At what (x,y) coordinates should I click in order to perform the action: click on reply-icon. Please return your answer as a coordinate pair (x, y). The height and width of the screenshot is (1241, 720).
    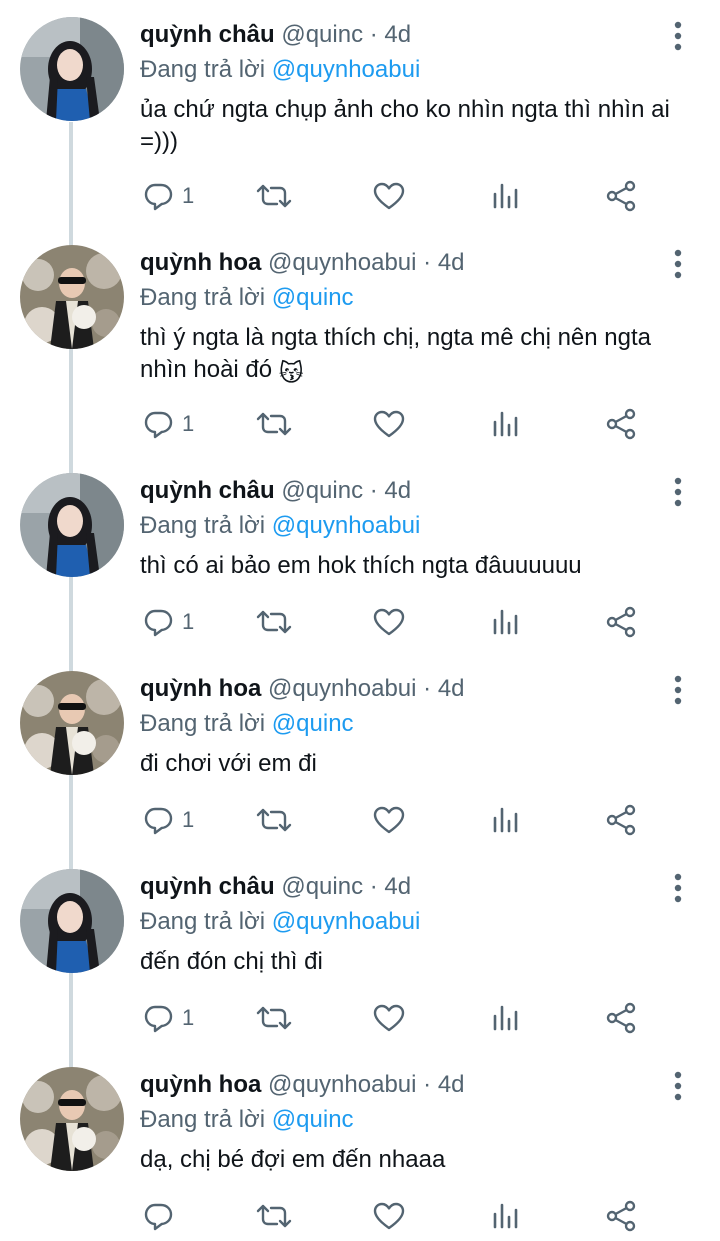
    Looking at the image, I should click on (158, 821).